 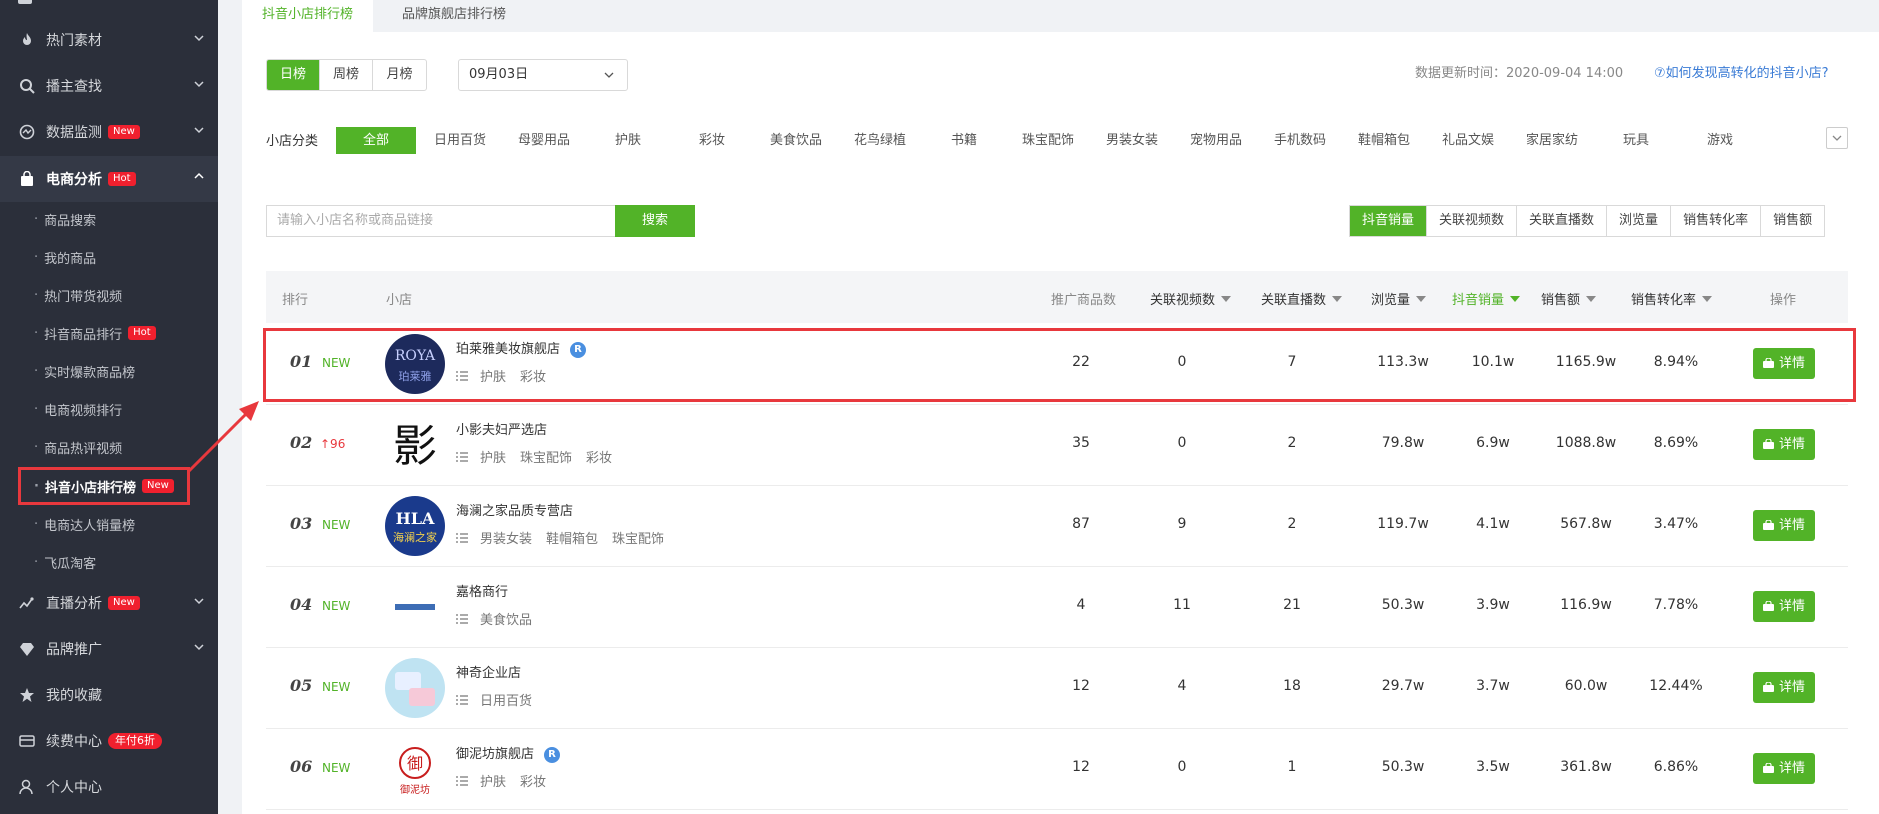 What do you see at coordinates (415, 769) in the screenshot?
I see `shop-logo: 御御泥坊` at bounding box center [415, 769].